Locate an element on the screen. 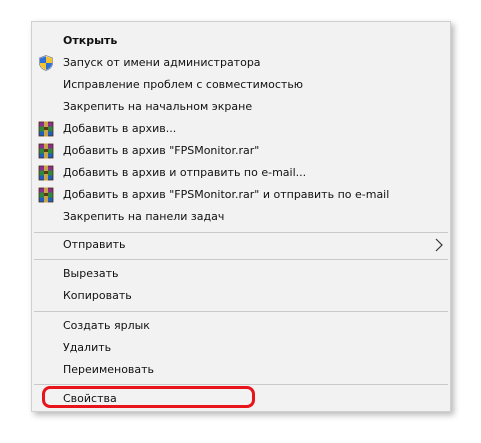 The width and height of the screenshot is (481, 443). menu-item-open: Открыть is located at coordinates (241, 41).